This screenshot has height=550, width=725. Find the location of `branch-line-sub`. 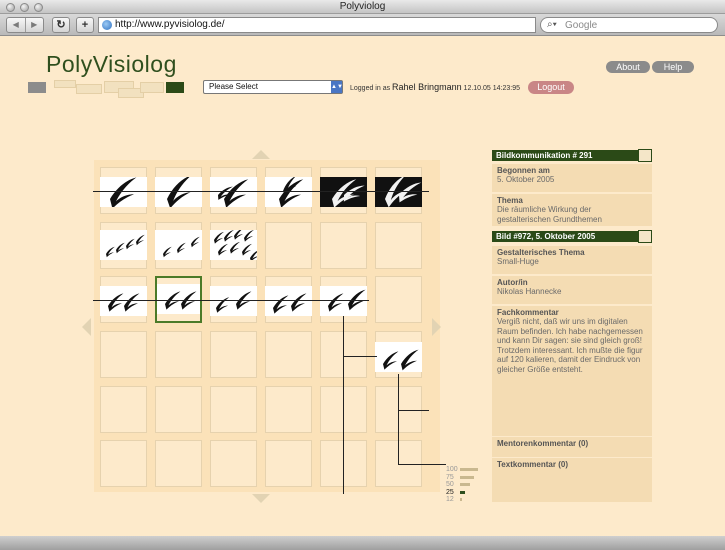

branch-line-sub is located at coordinates (398, 419).